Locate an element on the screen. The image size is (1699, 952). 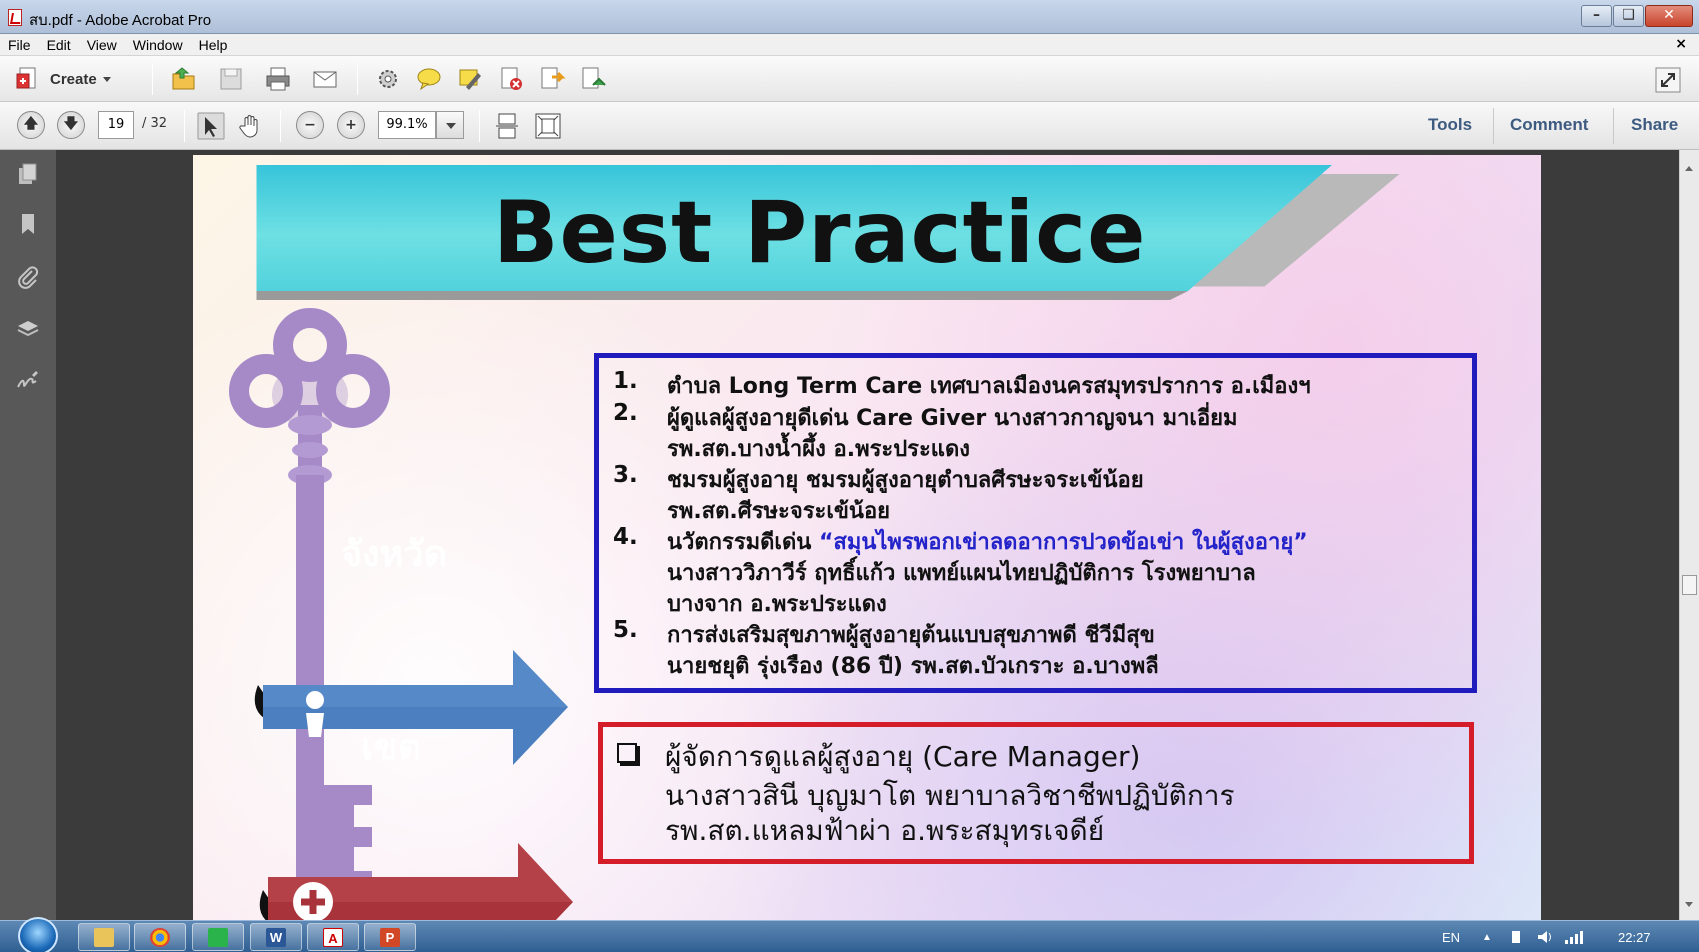
navigation-pane is located at coordinates (28, 535).